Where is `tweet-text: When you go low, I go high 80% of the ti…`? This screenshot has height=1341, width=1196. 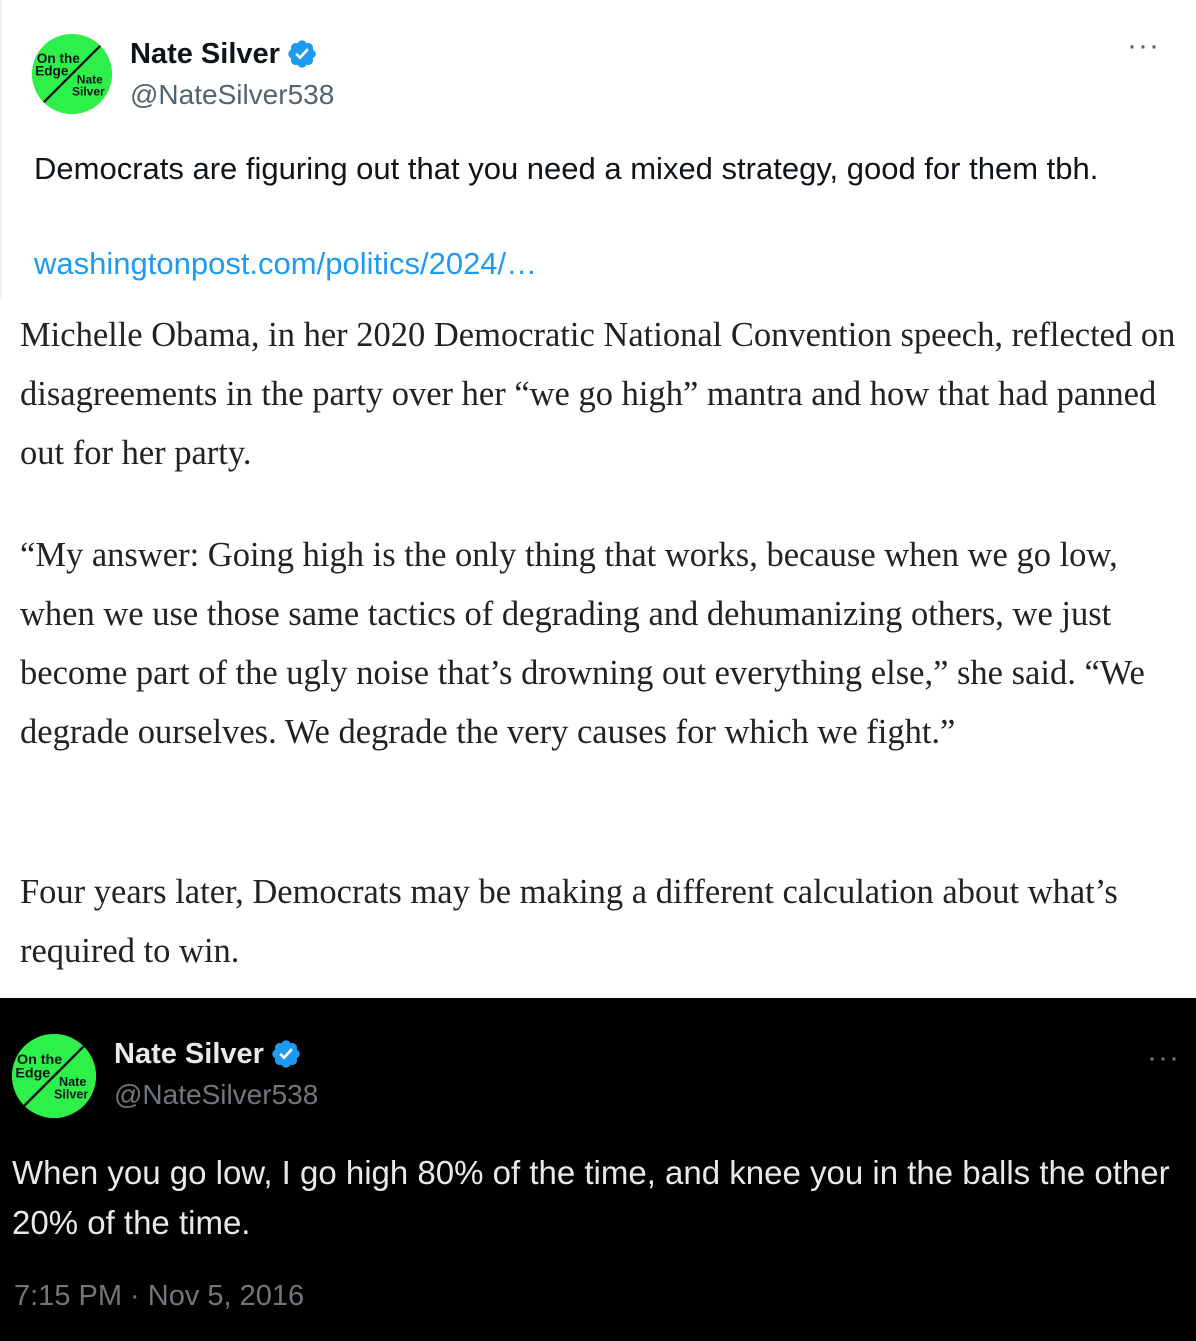
tweet-text: When you go low, I go high 80% of the ti… is located at coordinates (591, 1197).